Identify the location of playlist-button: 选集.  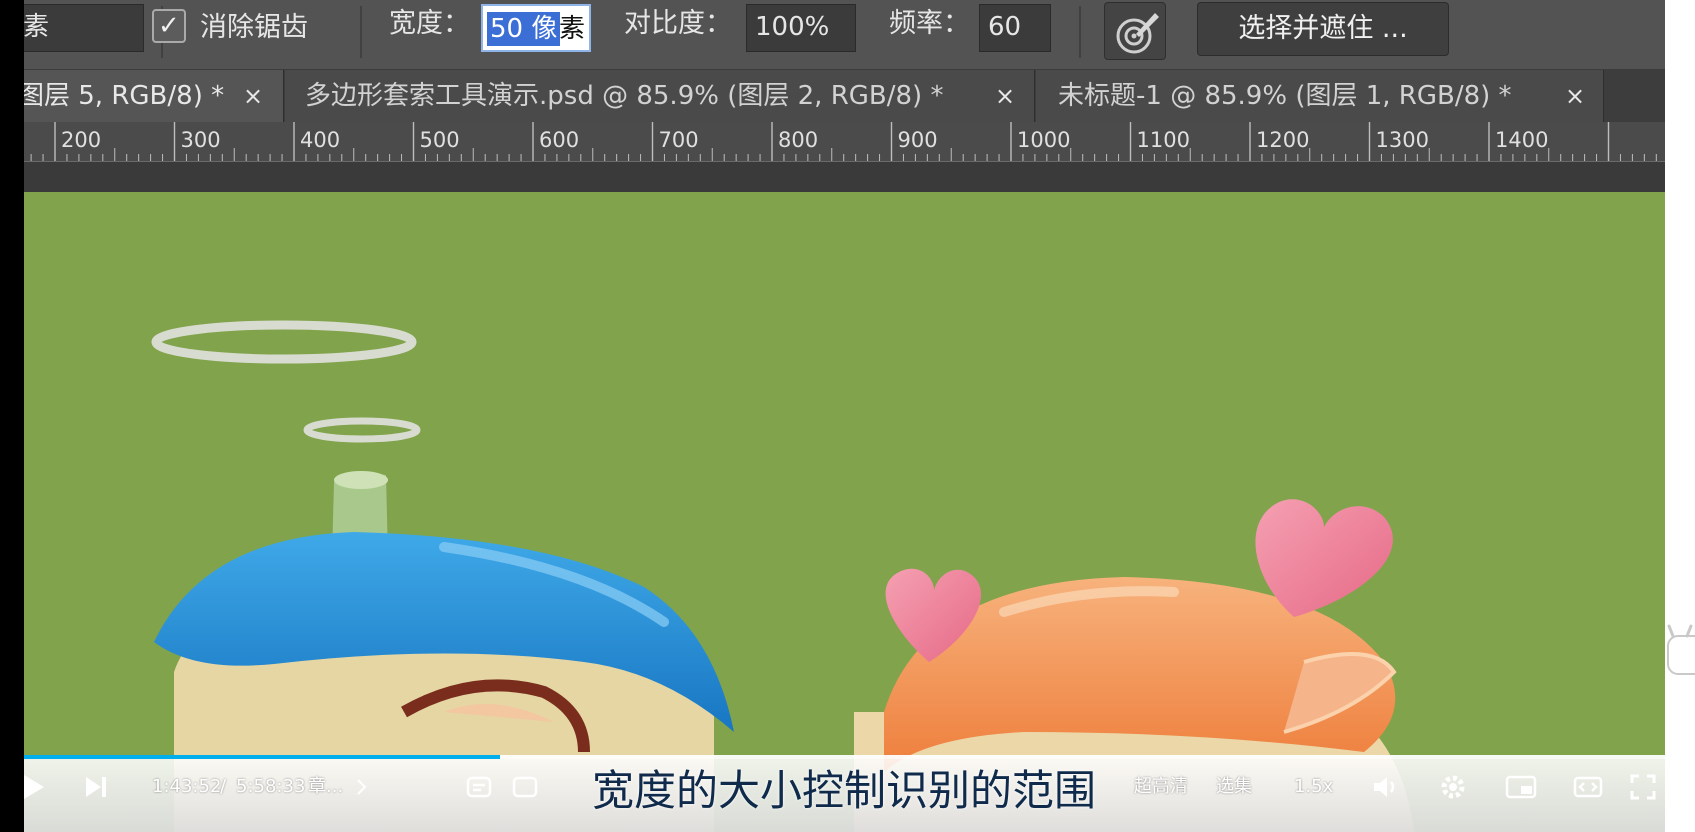
(1234, 787).